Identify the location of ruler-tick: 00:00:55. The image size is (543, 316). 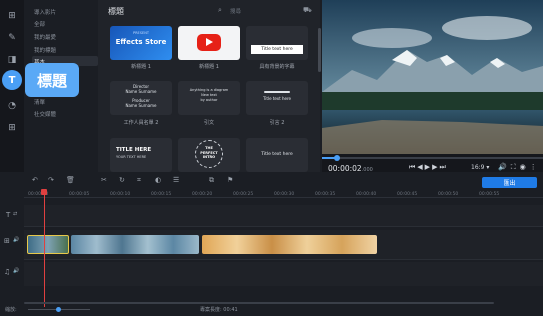
(489, 194).